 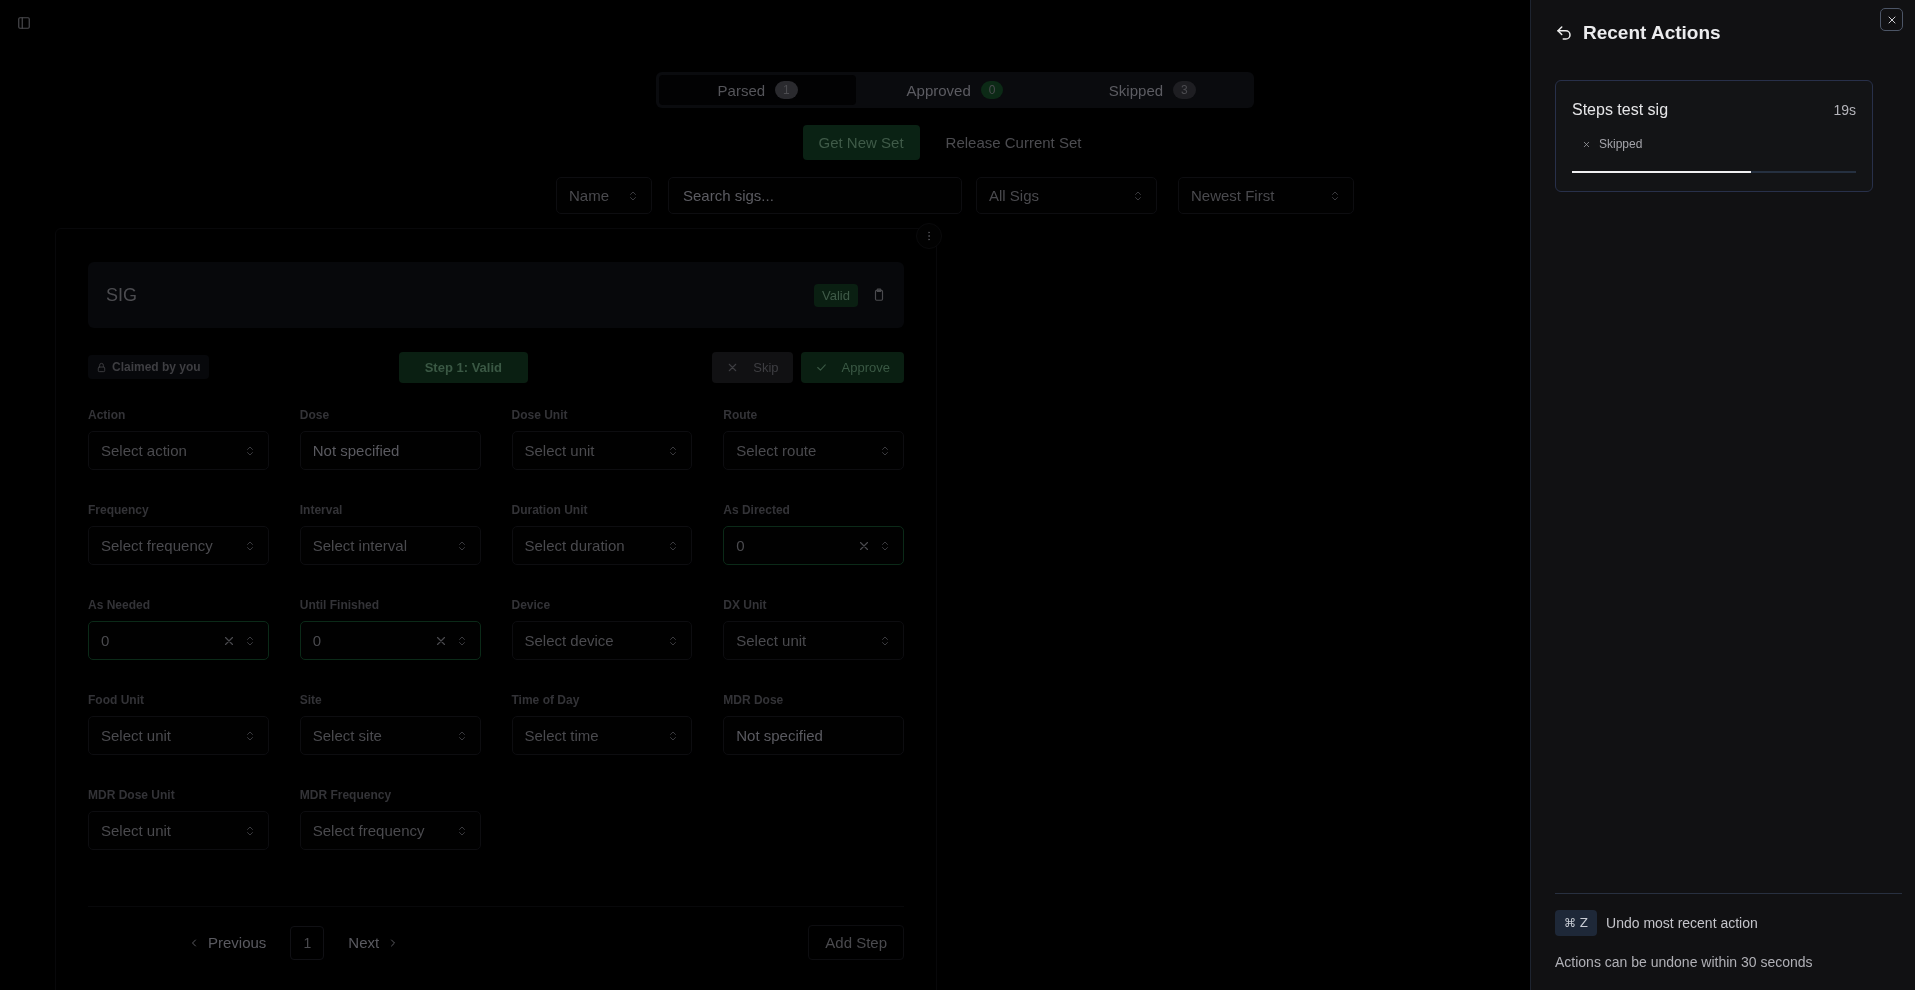 I want to click on page-button: 1, so click(x=307, y=942).